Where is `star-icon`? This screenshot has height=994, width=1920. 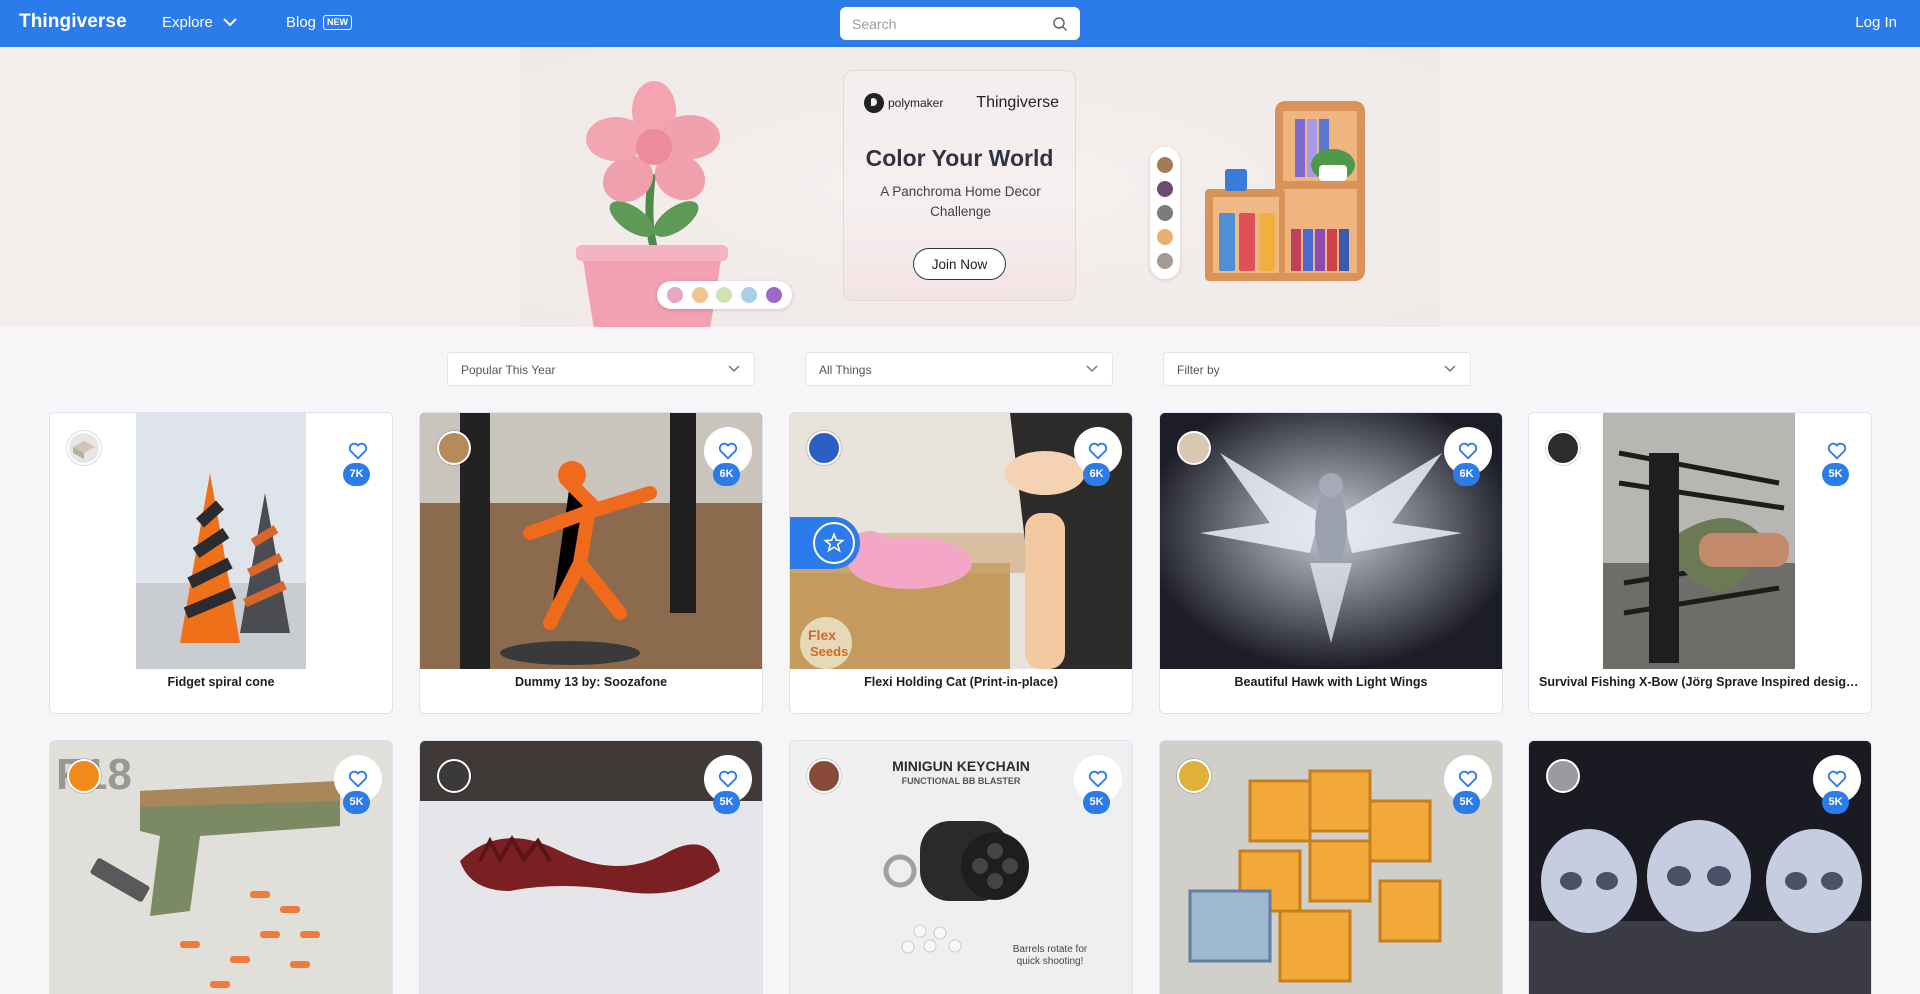
star-icon is located at coordinates (834, 542).